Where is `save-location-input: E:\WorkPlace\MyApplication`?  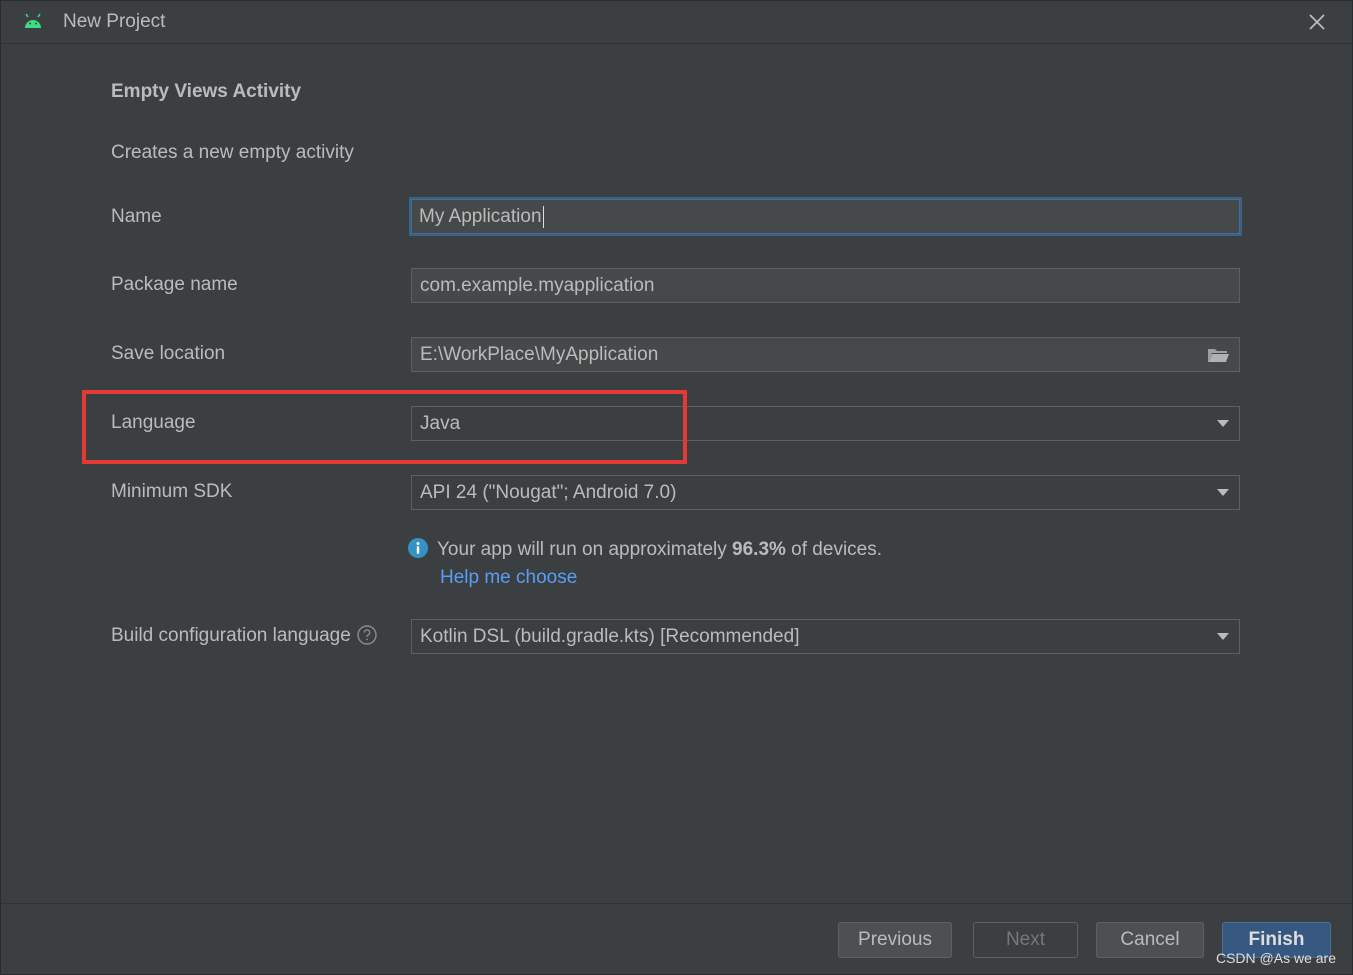
save-location-input: E:\WorkPlace\MyApplication is located at coordinates (825, 354).